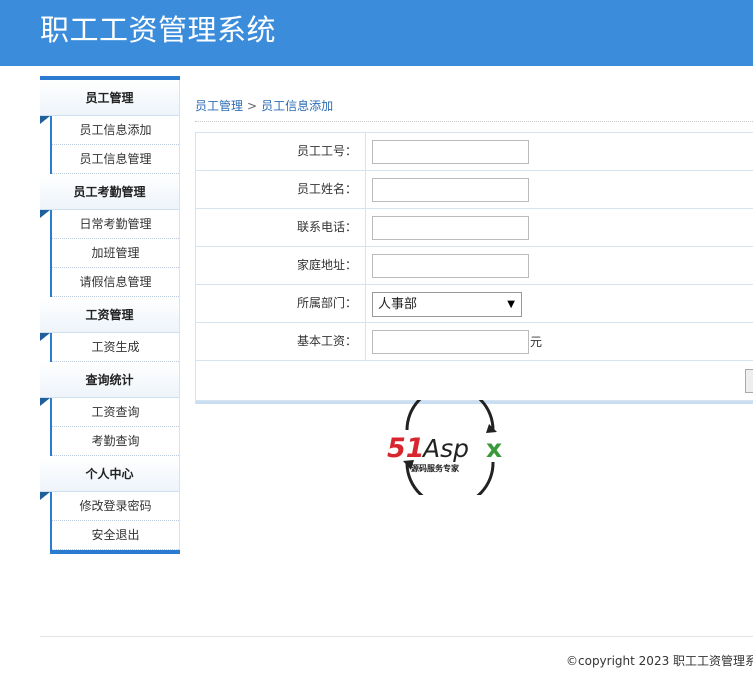 This screenshot has width=753, height=693. Describe the element at coordinates (115, 130) in the screenshot. I see `sidebar-item-employee-add: 员工信息添加` at that location.